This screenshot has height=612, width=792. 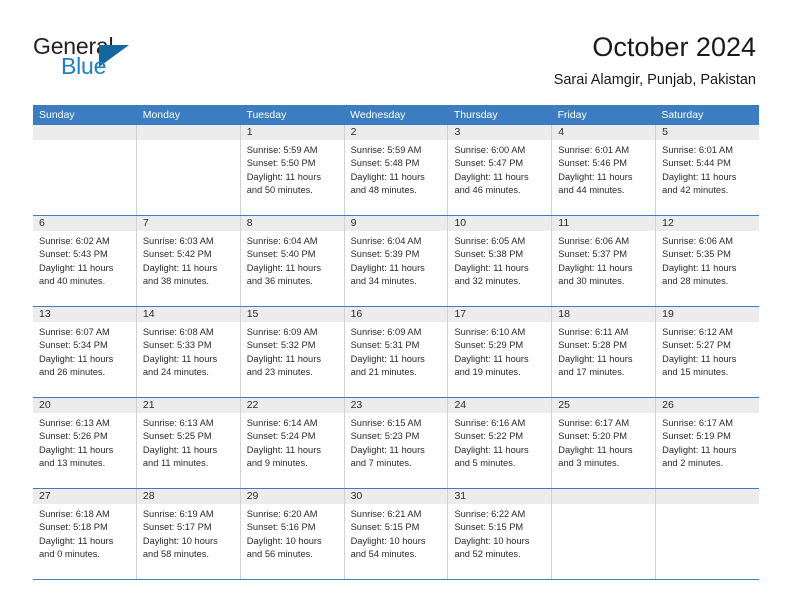 What do you see at coordinates (73, 345) in the screenshot?
I see `sunset-text: Sunset: 5:34 PM` at bounding box center [73, 345].